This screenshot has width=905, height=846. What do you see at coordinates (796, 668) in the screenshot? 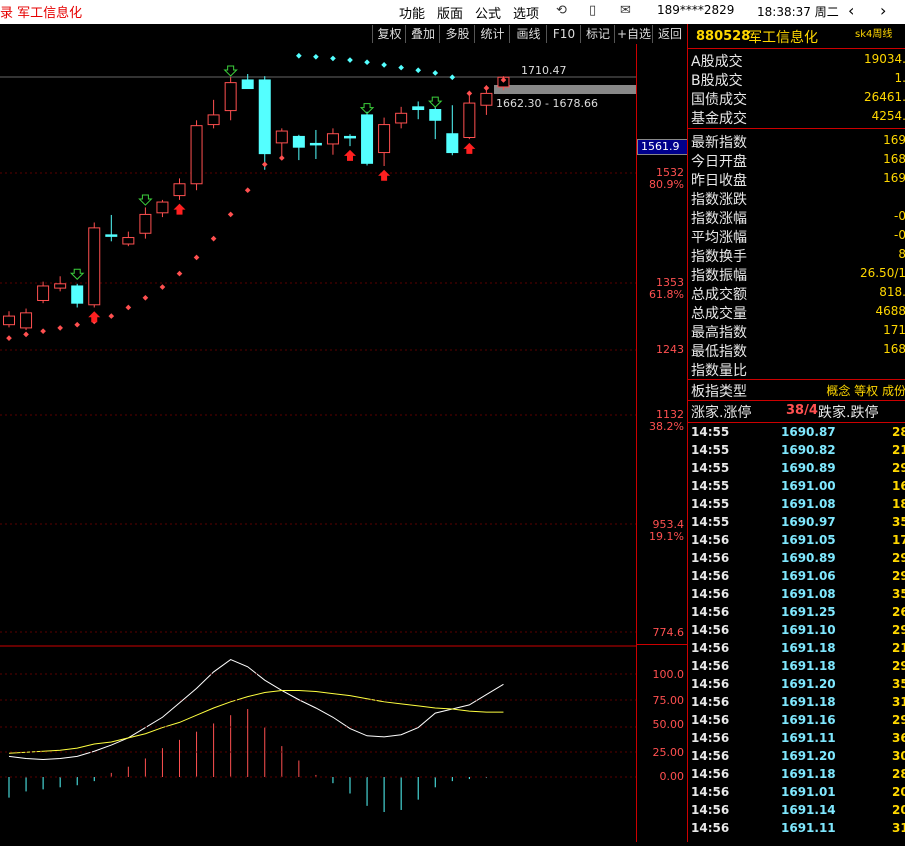
I see `tick-row: 14:56 1691.18 29` at bounding box center [796, 668].